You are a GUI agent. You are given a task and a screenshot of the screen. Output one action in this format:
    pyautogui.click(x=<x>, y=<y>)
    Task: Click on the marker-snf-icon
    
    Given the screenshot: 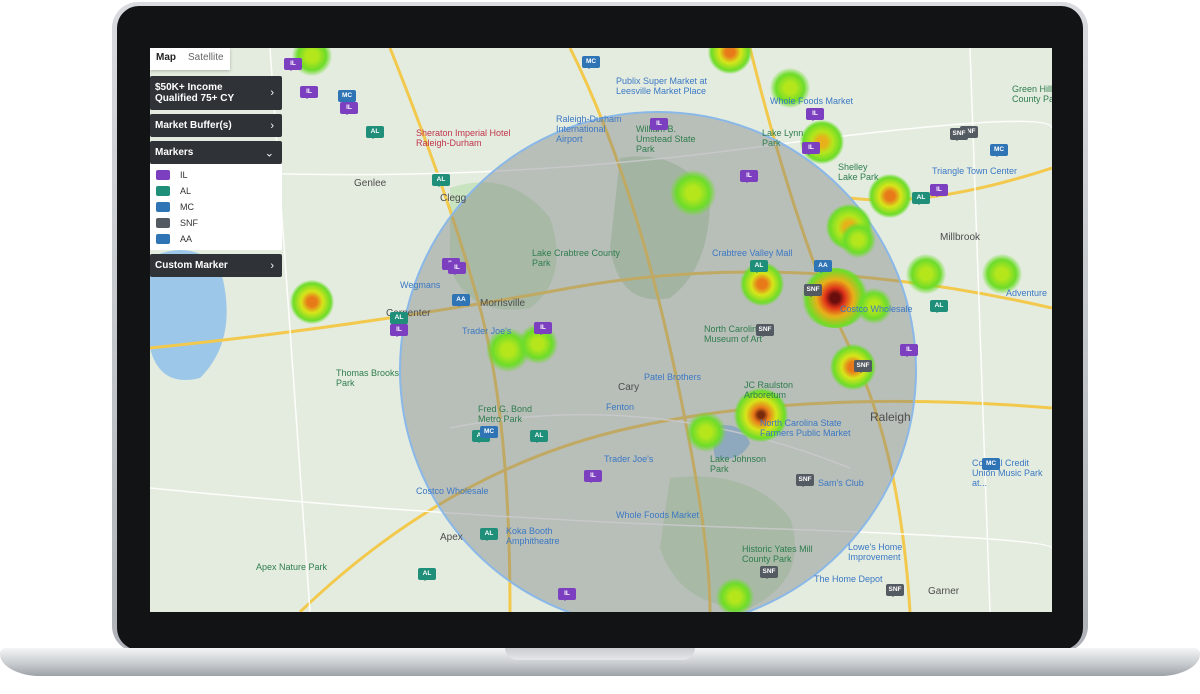 What is the action you would take?
    pyautogui.click(x=163, y=223)
    